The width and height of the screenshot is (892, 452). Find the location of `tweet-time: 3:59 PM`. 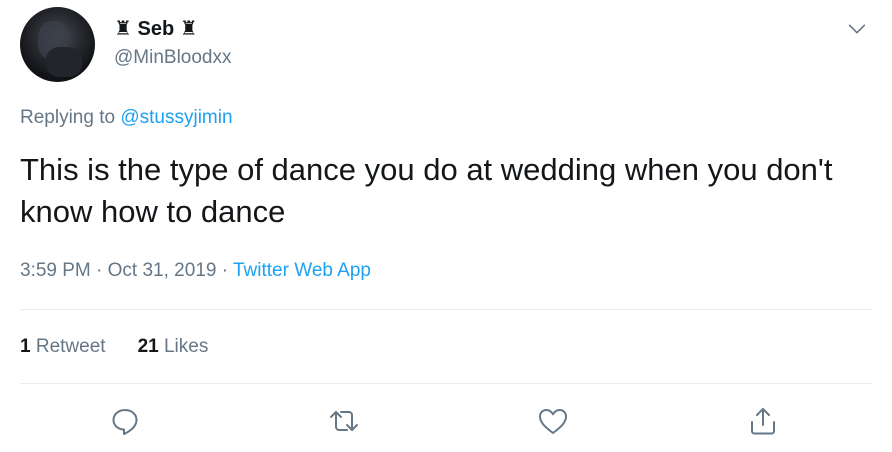

tweet-time: 3:59 PM is located at coordinates (55, 270).